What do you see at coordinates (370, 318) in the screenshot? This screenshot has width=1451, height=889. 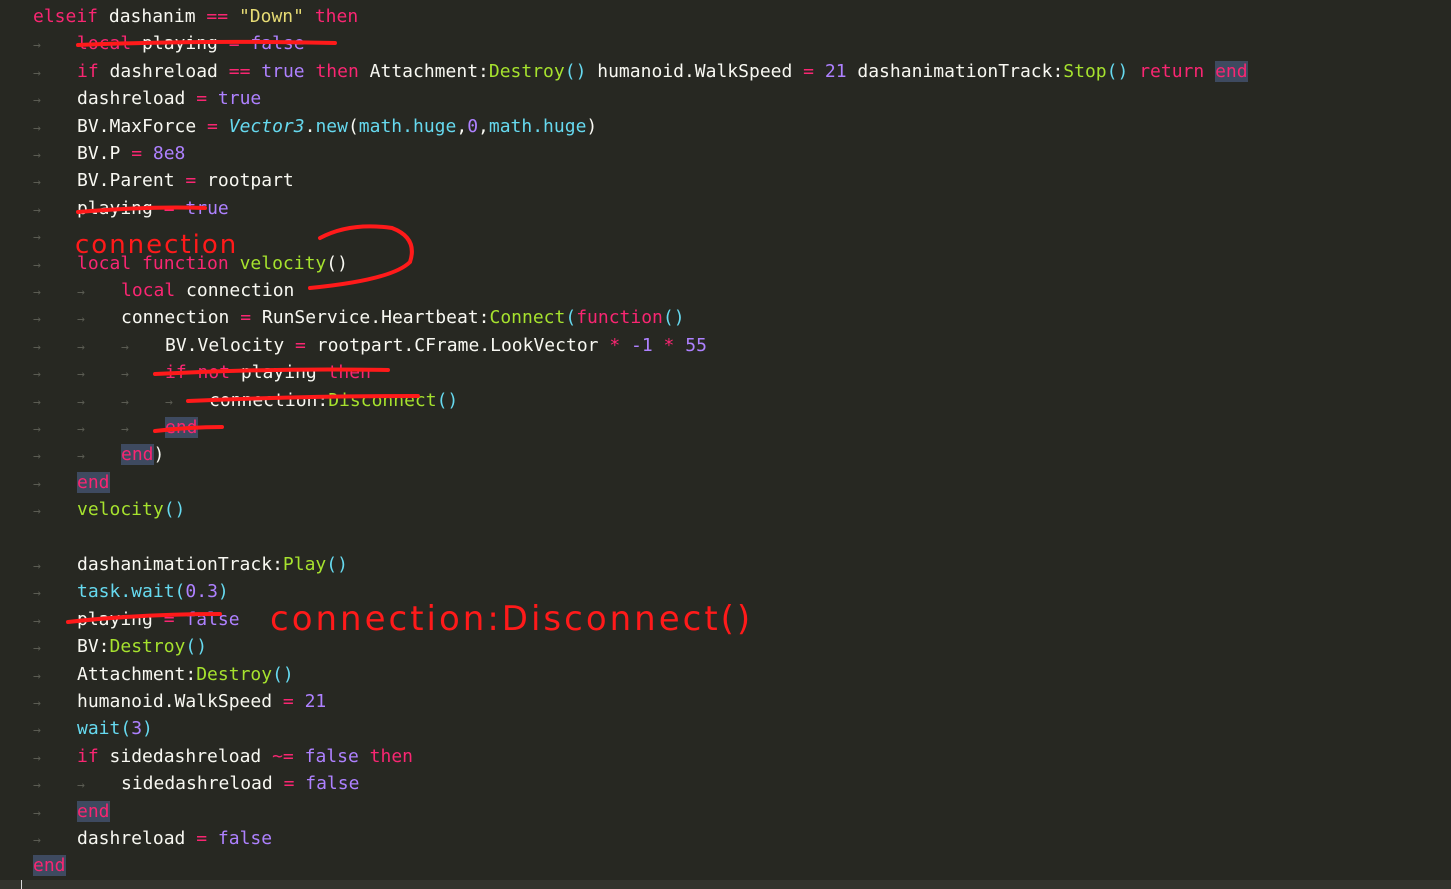 I see `code-token: RunService.Heartbeat:` at bounding box center [370, 318].